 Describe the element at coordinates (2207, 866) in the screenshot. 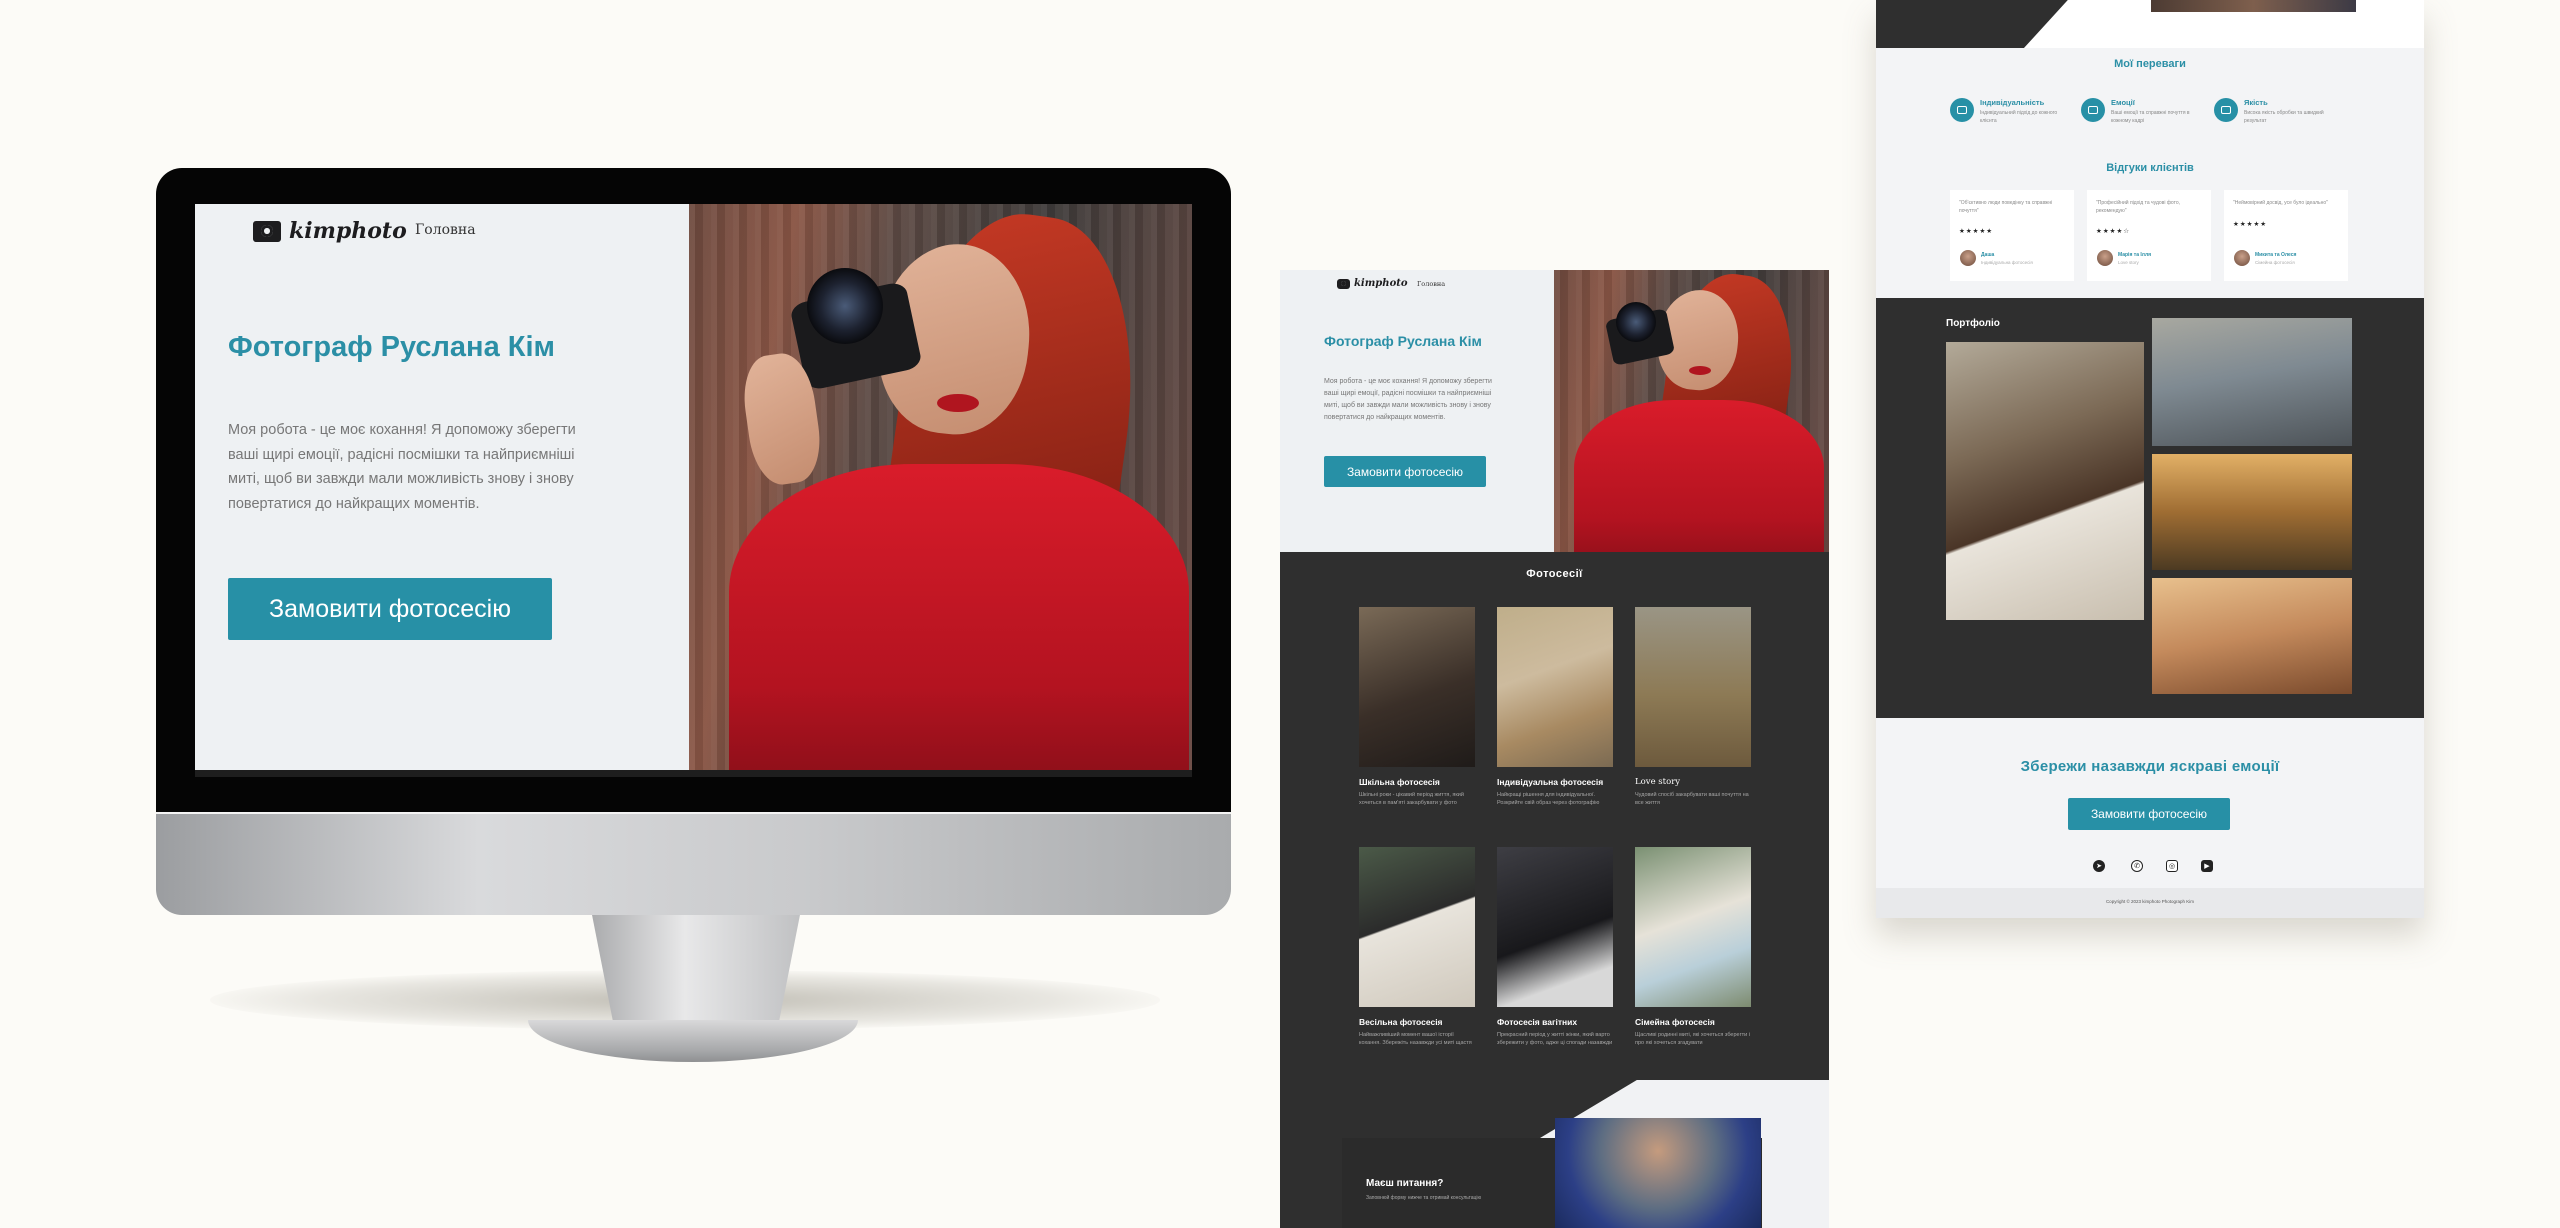

I see `youtube-icon: ▶` at that location.